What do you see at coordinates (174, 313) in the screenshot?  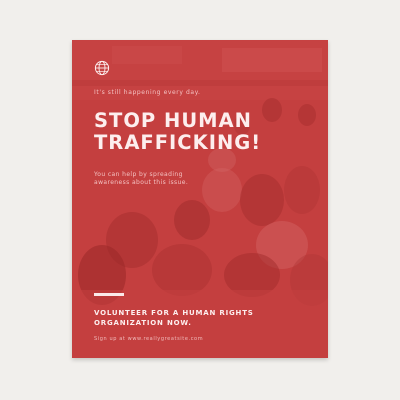 I see `cta-line-1: VOLUNTEER FOR A HUMAN RIGHTS` at bounding box center [174, 313].